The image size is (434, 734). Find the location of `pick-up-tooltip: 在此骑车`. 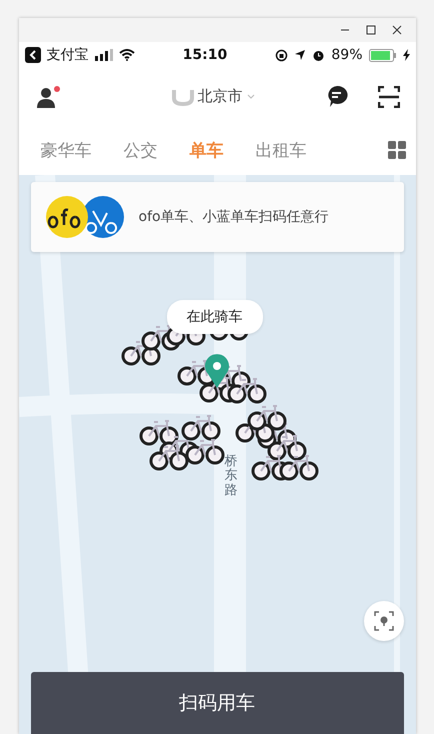

pick-up-tooltip: 在此骑车 is located at coordinates (214, 317).